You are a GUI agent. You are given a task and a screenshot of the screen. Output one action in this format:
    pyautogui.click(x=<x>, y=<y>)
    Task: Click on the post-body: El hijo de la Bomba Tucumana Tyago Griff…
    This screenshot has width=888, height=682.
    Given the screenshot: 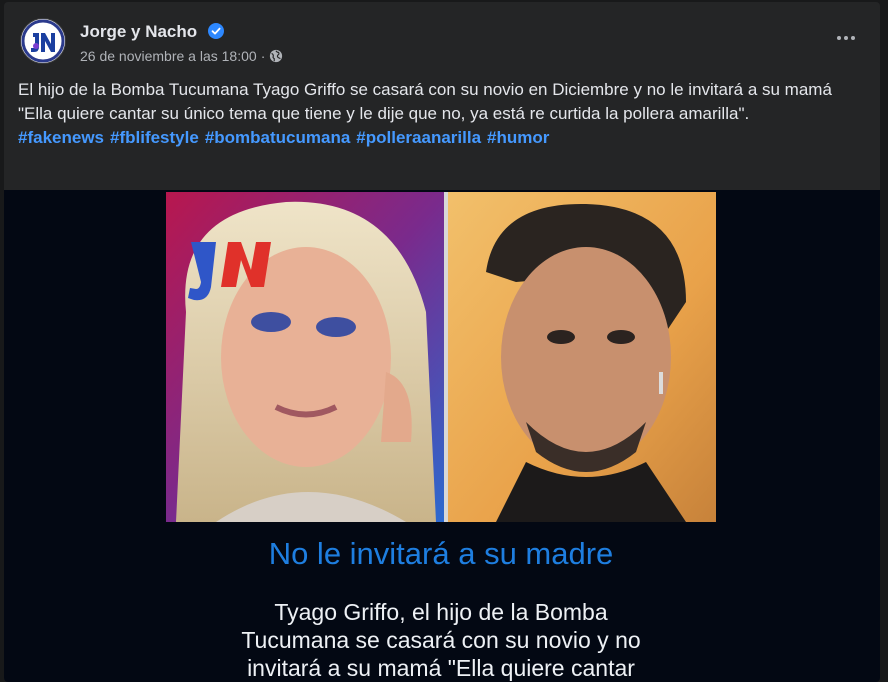 What is the action you would take?
    pyautogui.click(x=443, y=114)
    